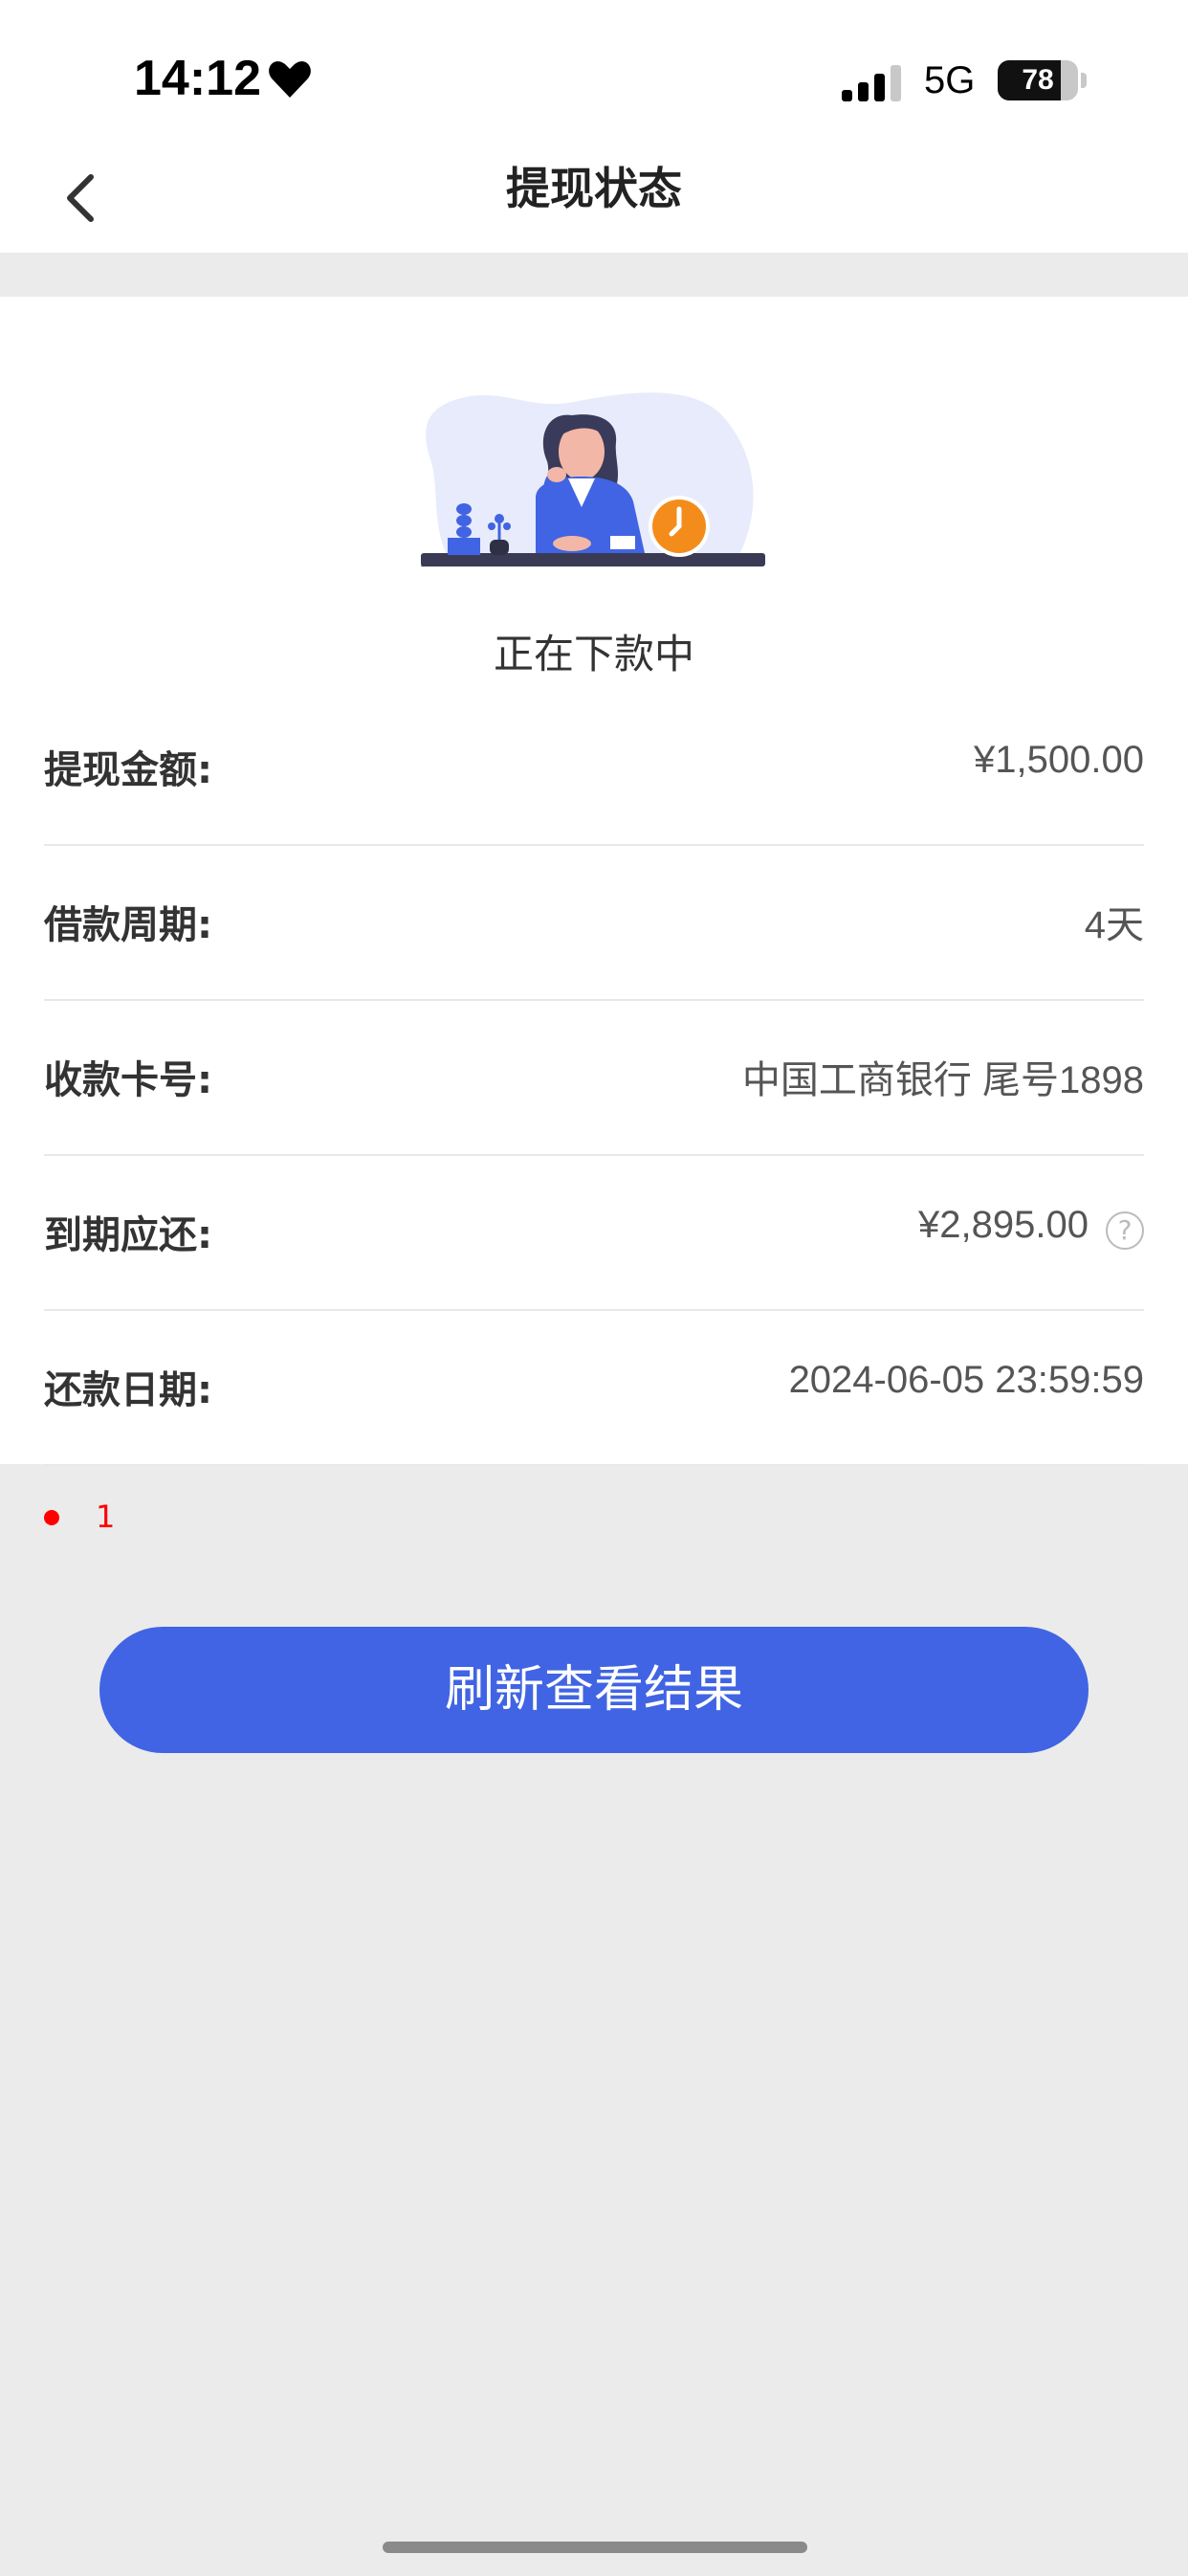  What do you see at coordinates (1114, 925) in the screenshot?
I see `period-value: 4天` at bounding box center [1114, 925].